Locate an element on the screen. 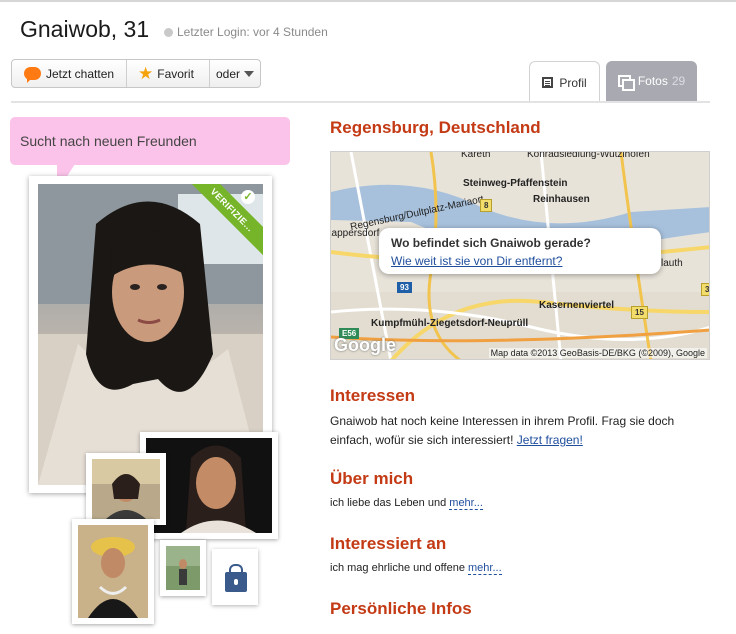  chat-button: Jetzt chatten is located at coordinates (69, 73).